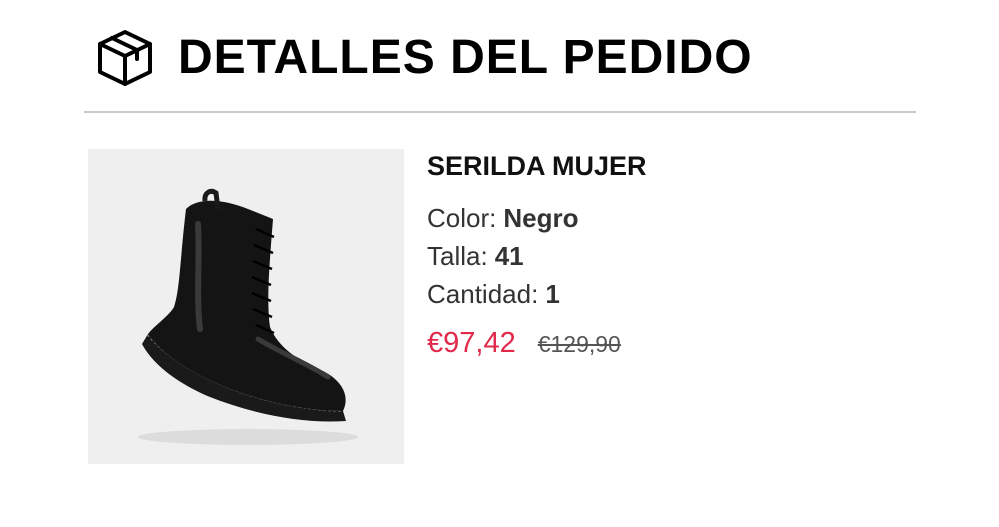 The image size is (999, 527). Describe the element at coordinates (667, 294) in the screenshot. I see `quantity-attribute: Cantidad: 1` at that location.